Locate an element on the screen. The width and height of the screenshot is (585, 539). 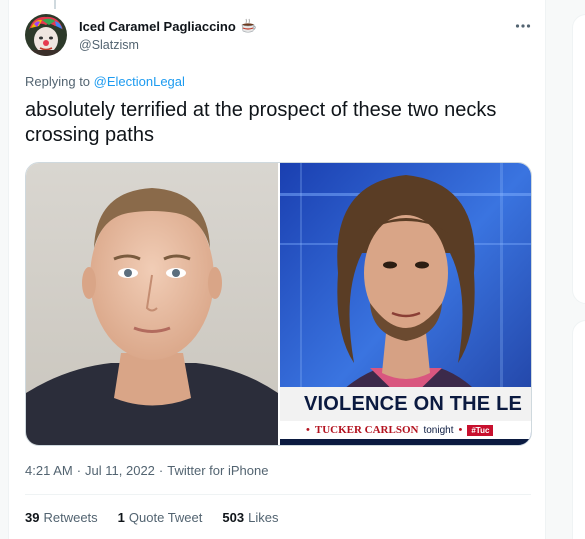
author-name-row: Iced Caramel Pagliaccino is located at coordinates (167, 26).